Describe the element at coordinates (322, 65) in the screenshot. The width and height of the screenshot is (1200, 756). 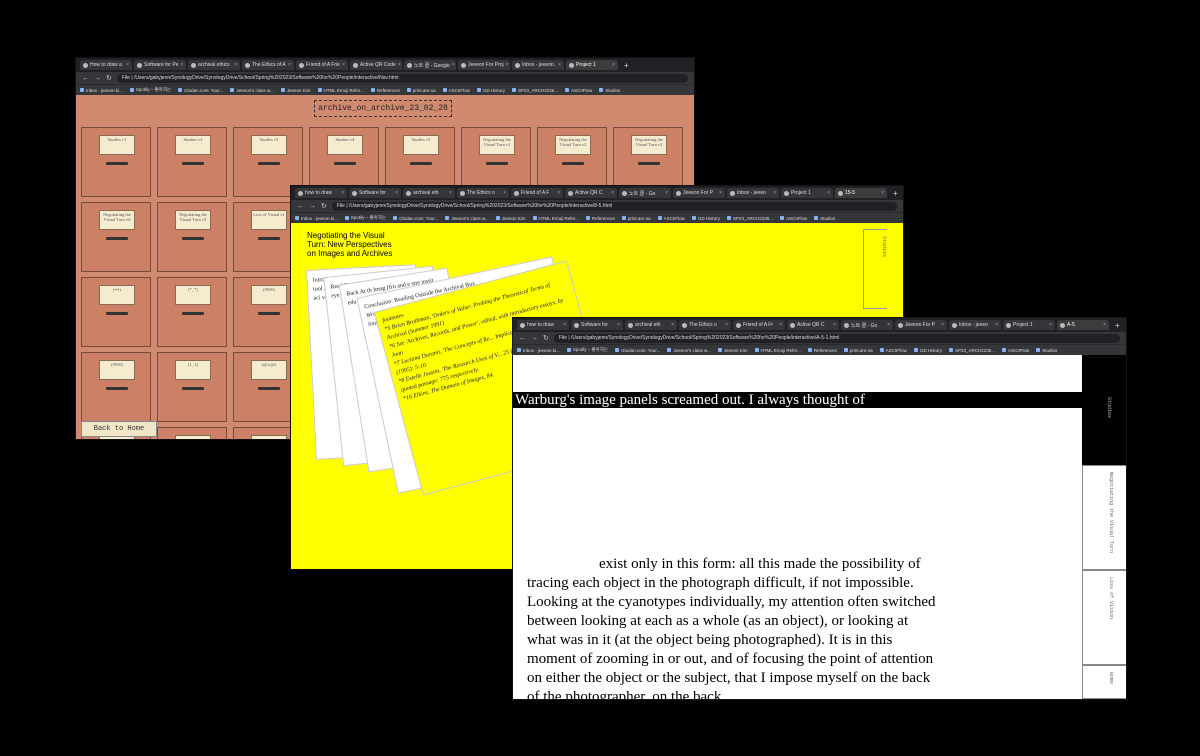
I see `browser-tab: Friend of A Frie ×` at that location.